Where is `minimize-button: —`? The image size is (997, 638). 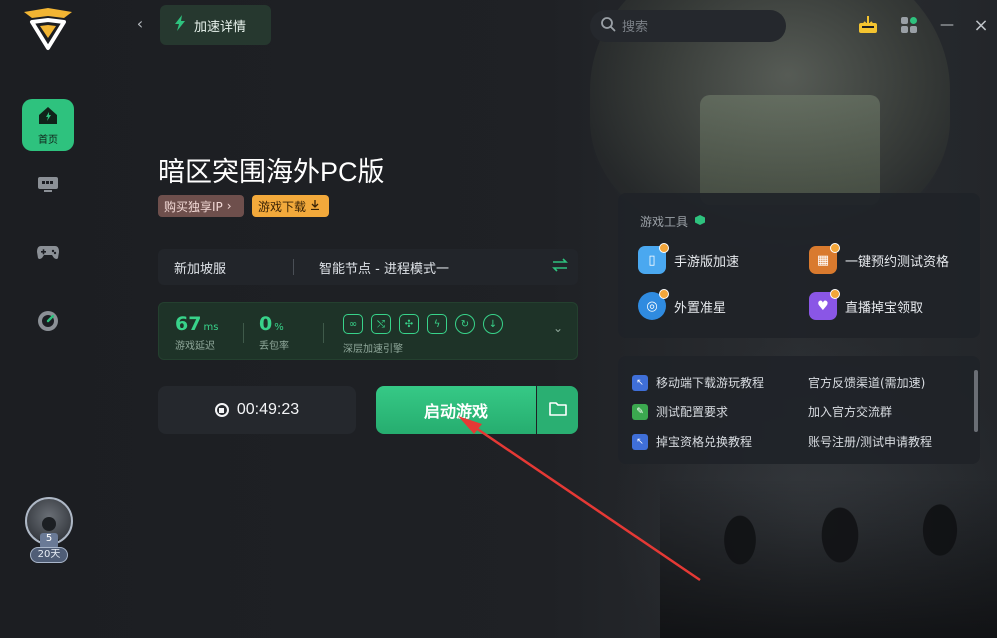
minimize-button: — is located at coordinates (947, 25).